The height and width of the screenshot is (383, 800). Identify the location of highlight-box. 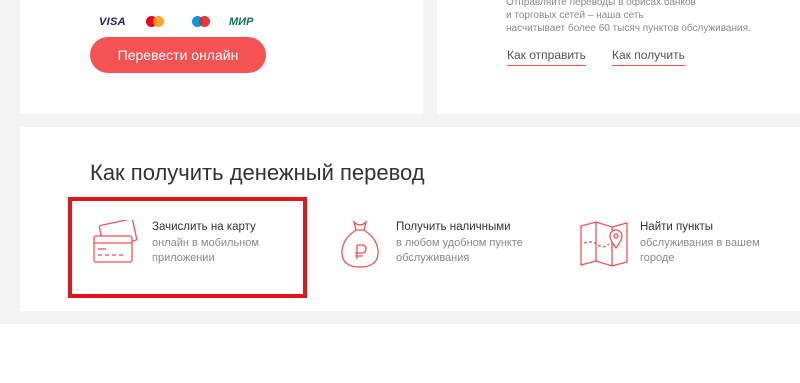
(187, 247).